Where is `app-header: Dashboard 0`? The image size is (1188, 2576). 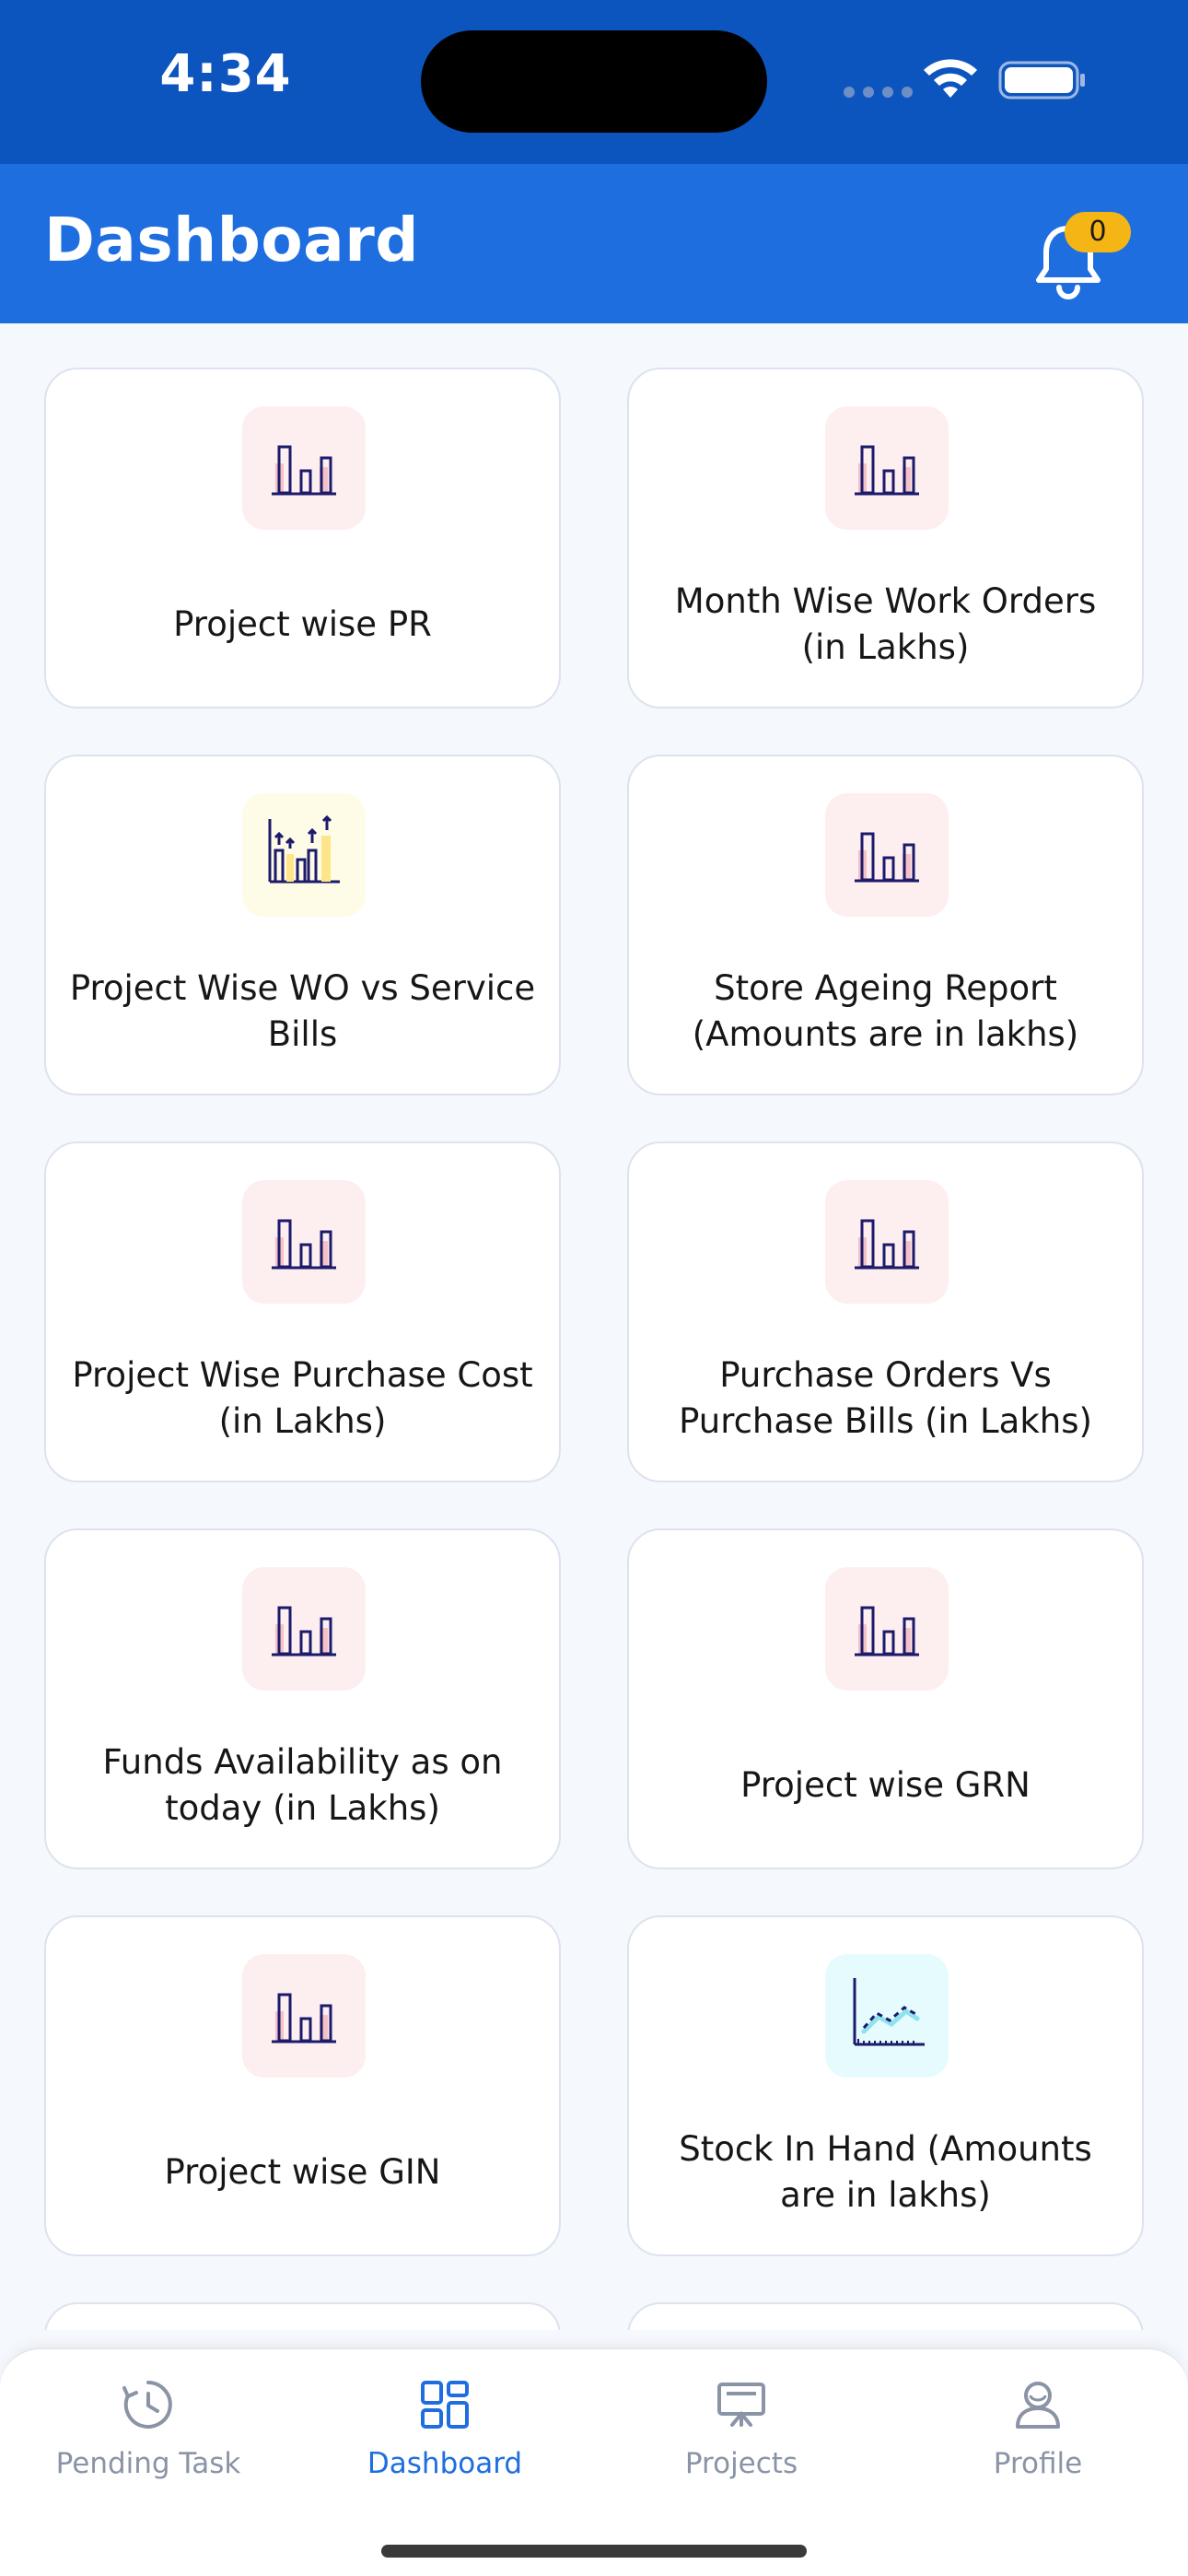
app-header: Dashboard 0 is located at coordinates (594, 244).